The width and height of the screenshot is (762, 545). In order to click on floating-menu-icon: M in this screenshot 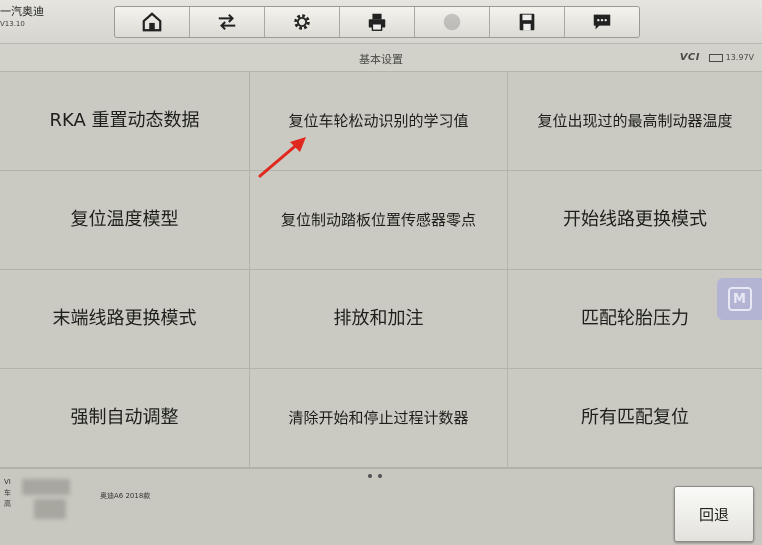, I will do `click(739, 299)`.